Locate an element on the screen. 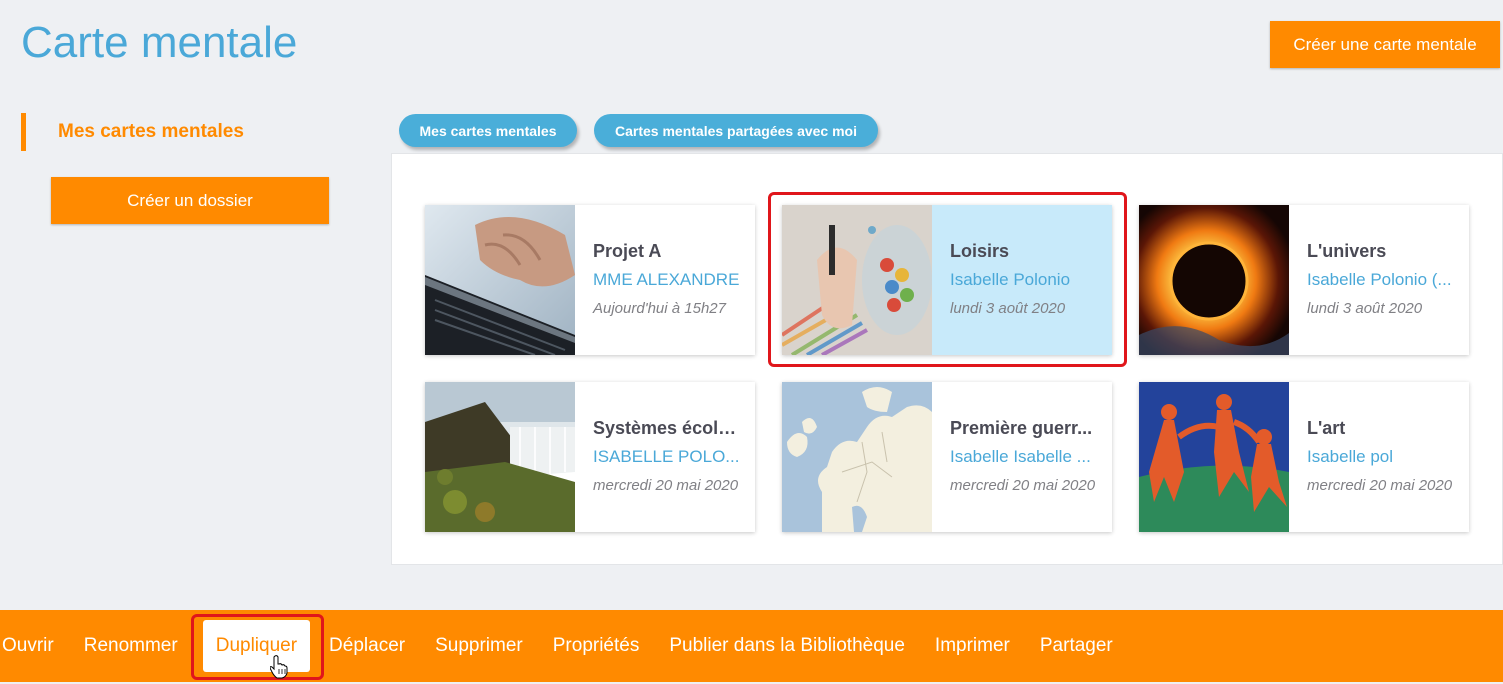 Image resolution: width=1503 pixels, height=684 pixels. dance-painting-image is located at coordinates (1214, 457).